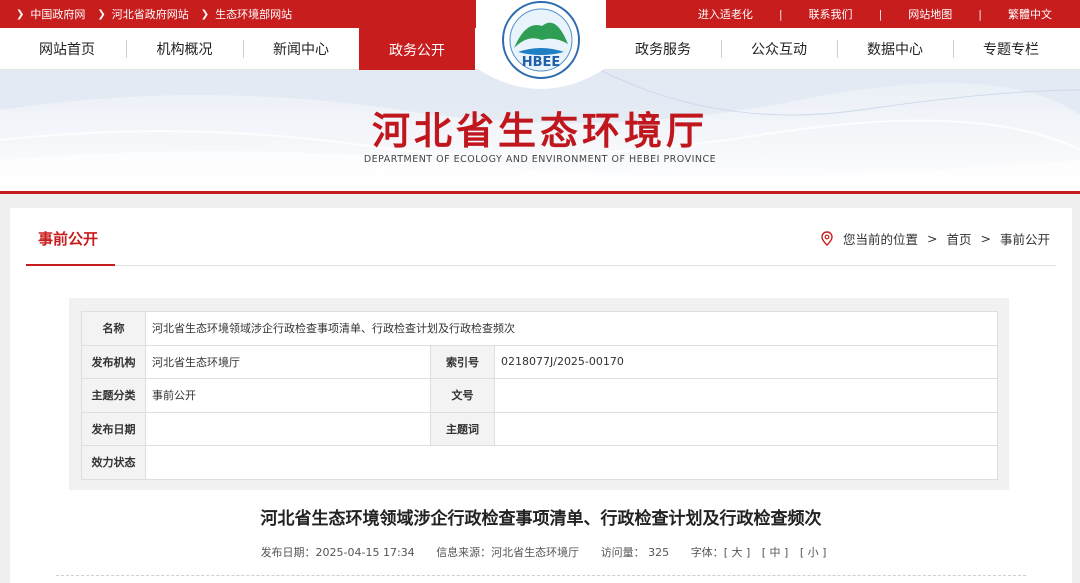  I want to click on nav-about: 机构概况, so click(184, 49).